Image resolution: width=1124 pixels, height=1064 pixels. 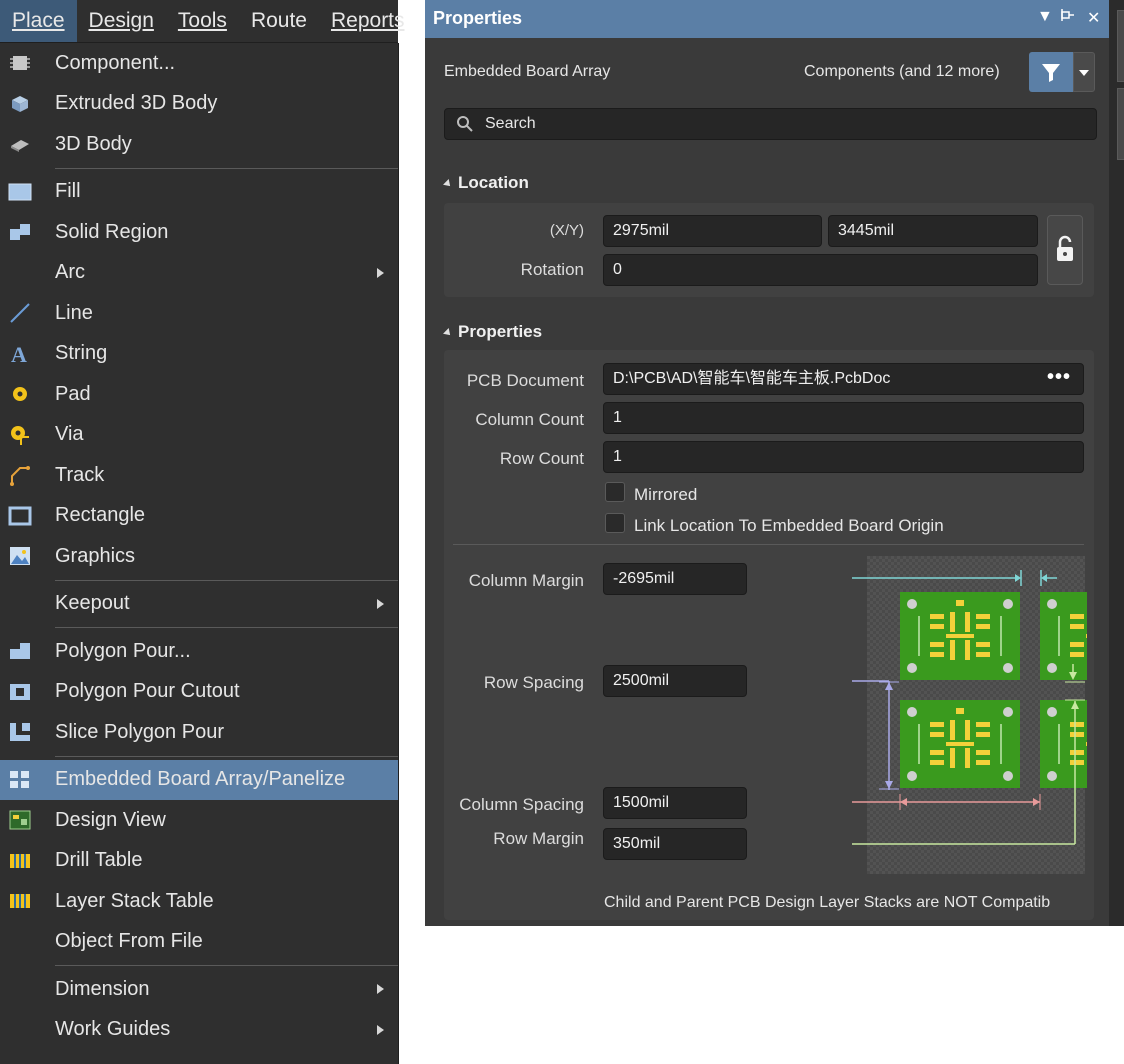 I want to click on side-dock-strip, so click(x=1116, y=463).